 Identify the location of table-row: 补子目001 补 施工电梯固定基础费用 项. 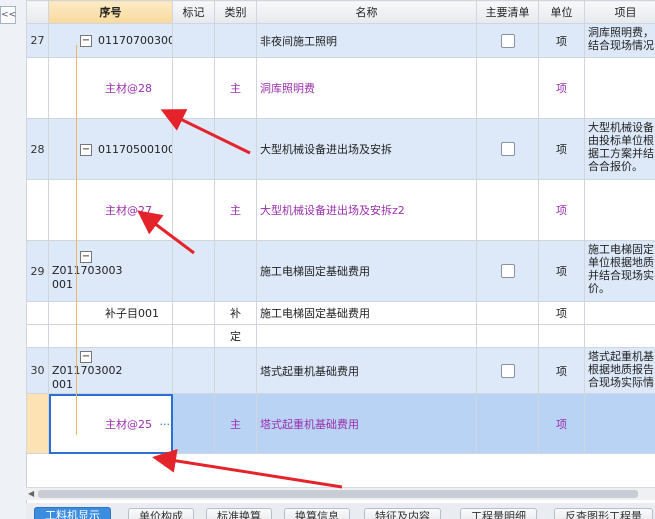
(340, 313).